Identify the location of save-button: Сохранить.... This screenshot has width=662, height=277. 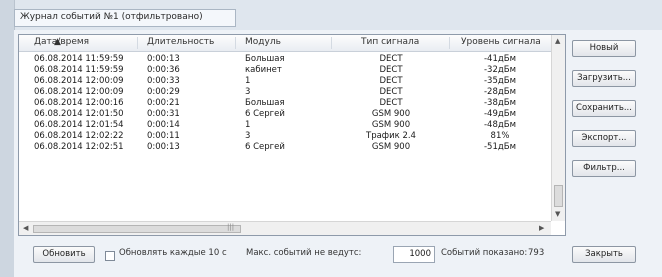
(604, 108).